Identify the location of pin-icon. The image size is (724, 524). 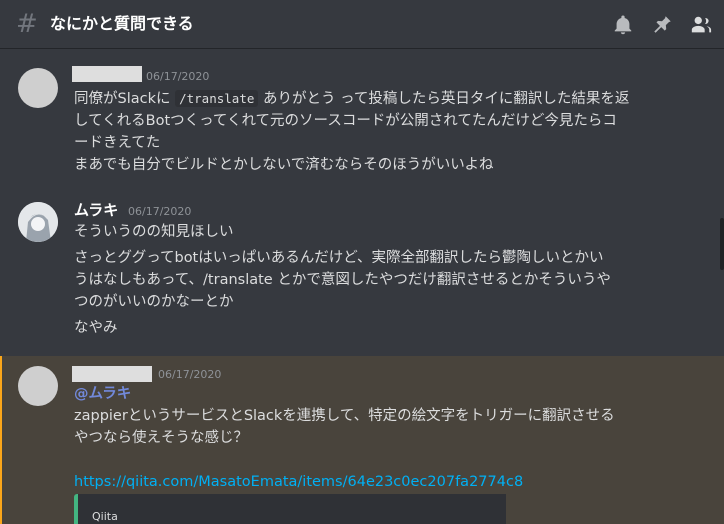
(662, 25).